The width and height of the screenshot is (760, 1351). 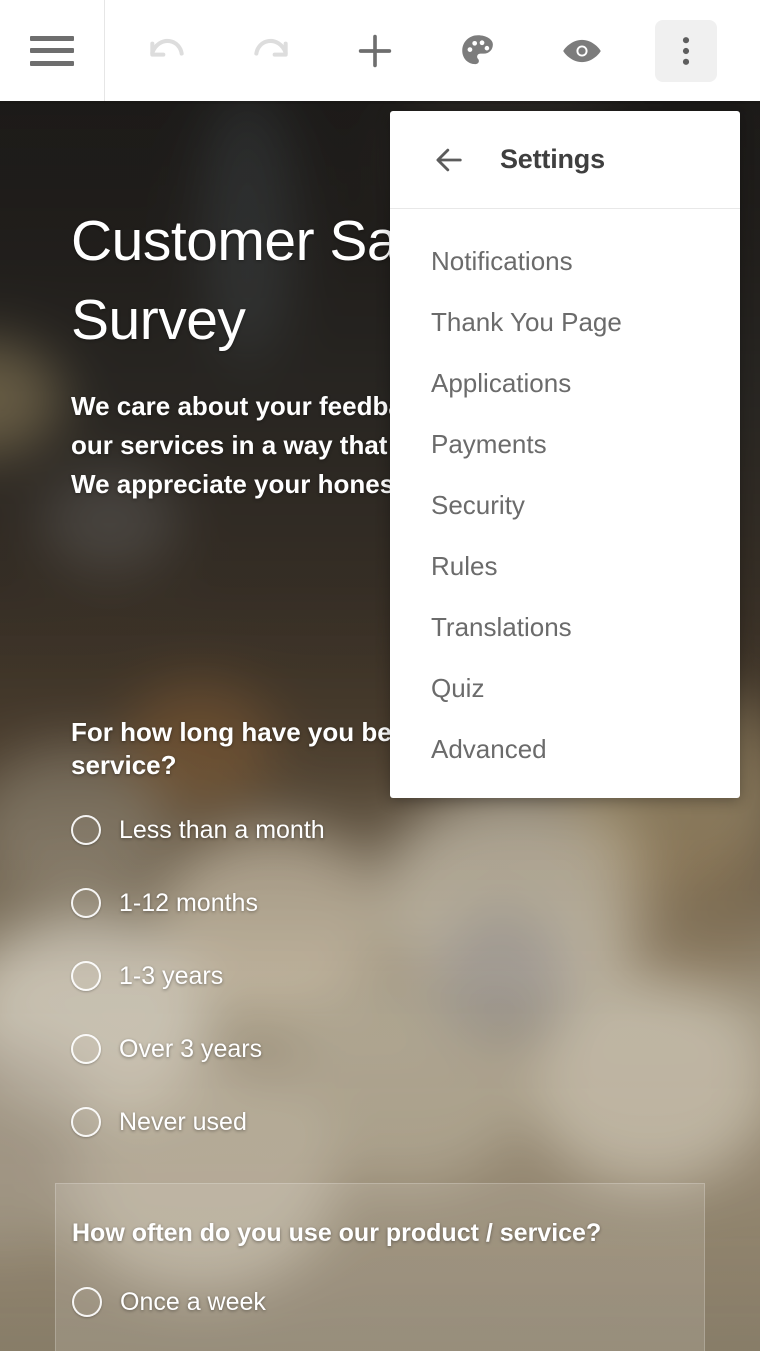 I want to click on undo-button, so click(x=167, y=51).